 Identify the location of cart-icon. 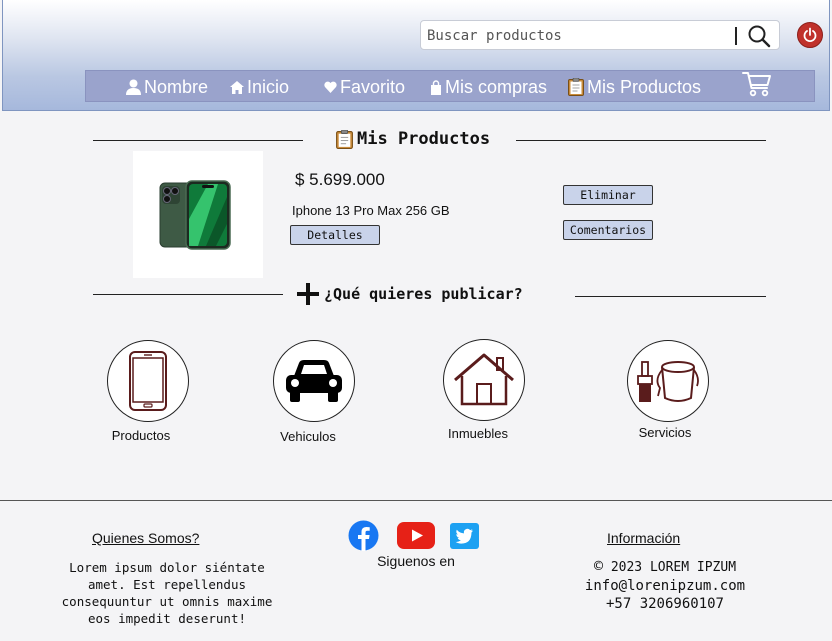
(756, 84).